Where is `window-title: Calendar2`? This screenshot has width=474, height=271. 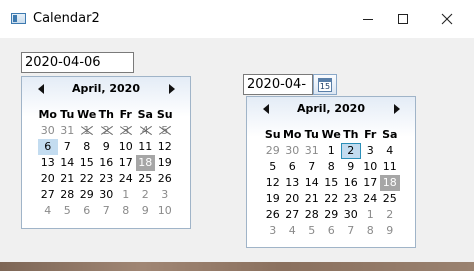
window-title: Calendar2 is located at coordinates (66, 18).